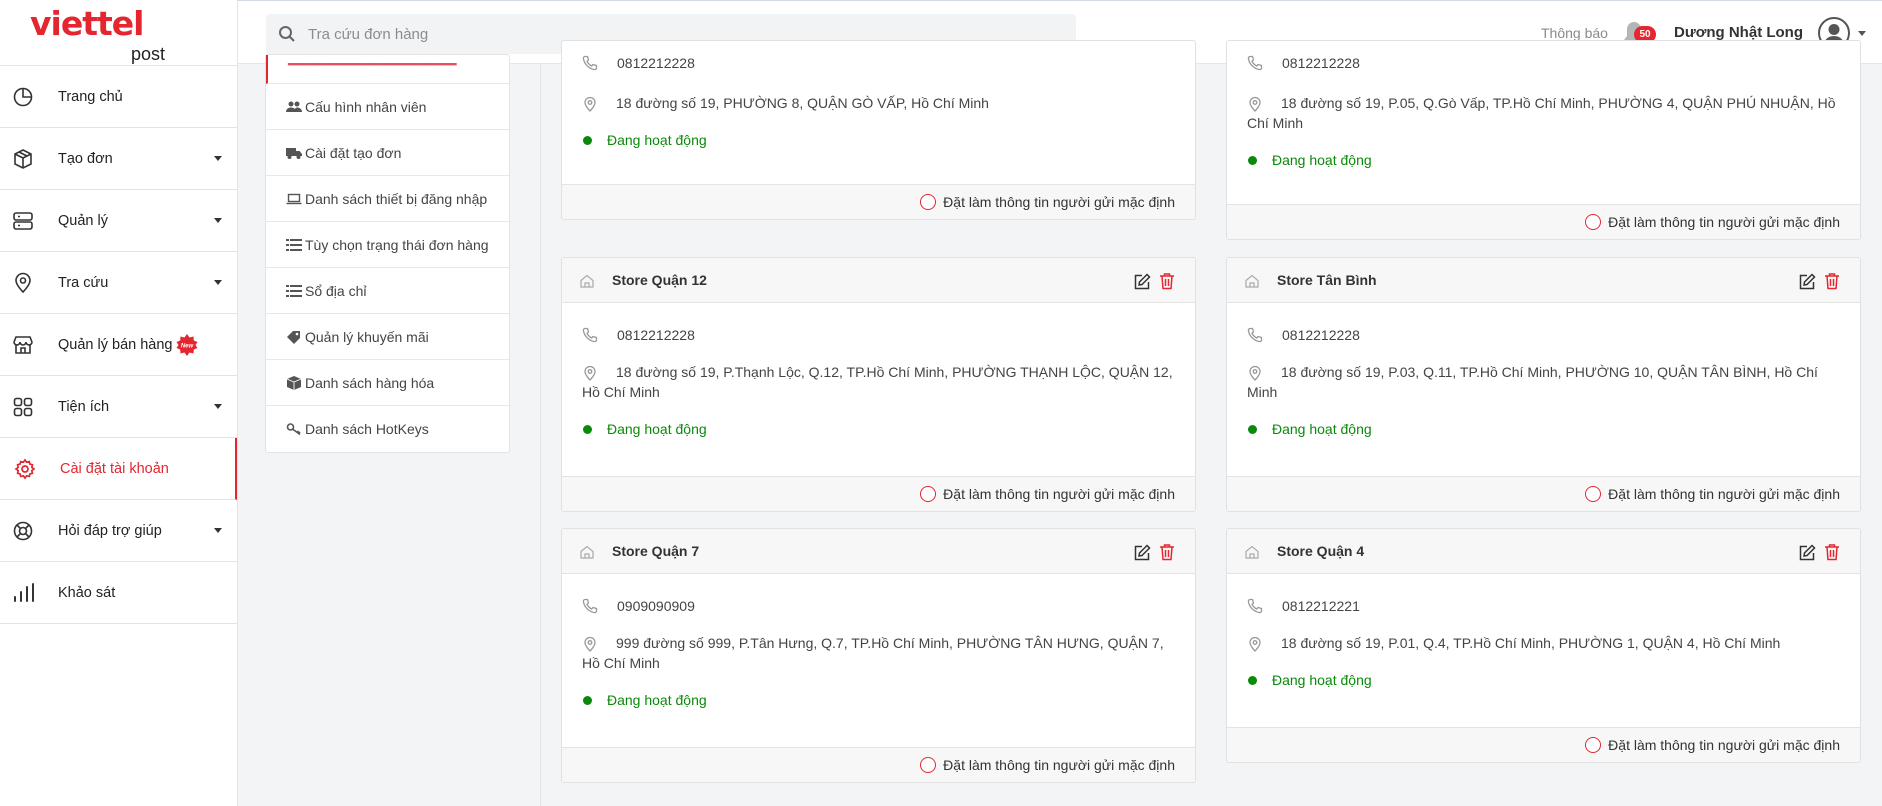  I want to click on sidebar-item-label: Tạo đơn, so click(85, 158).